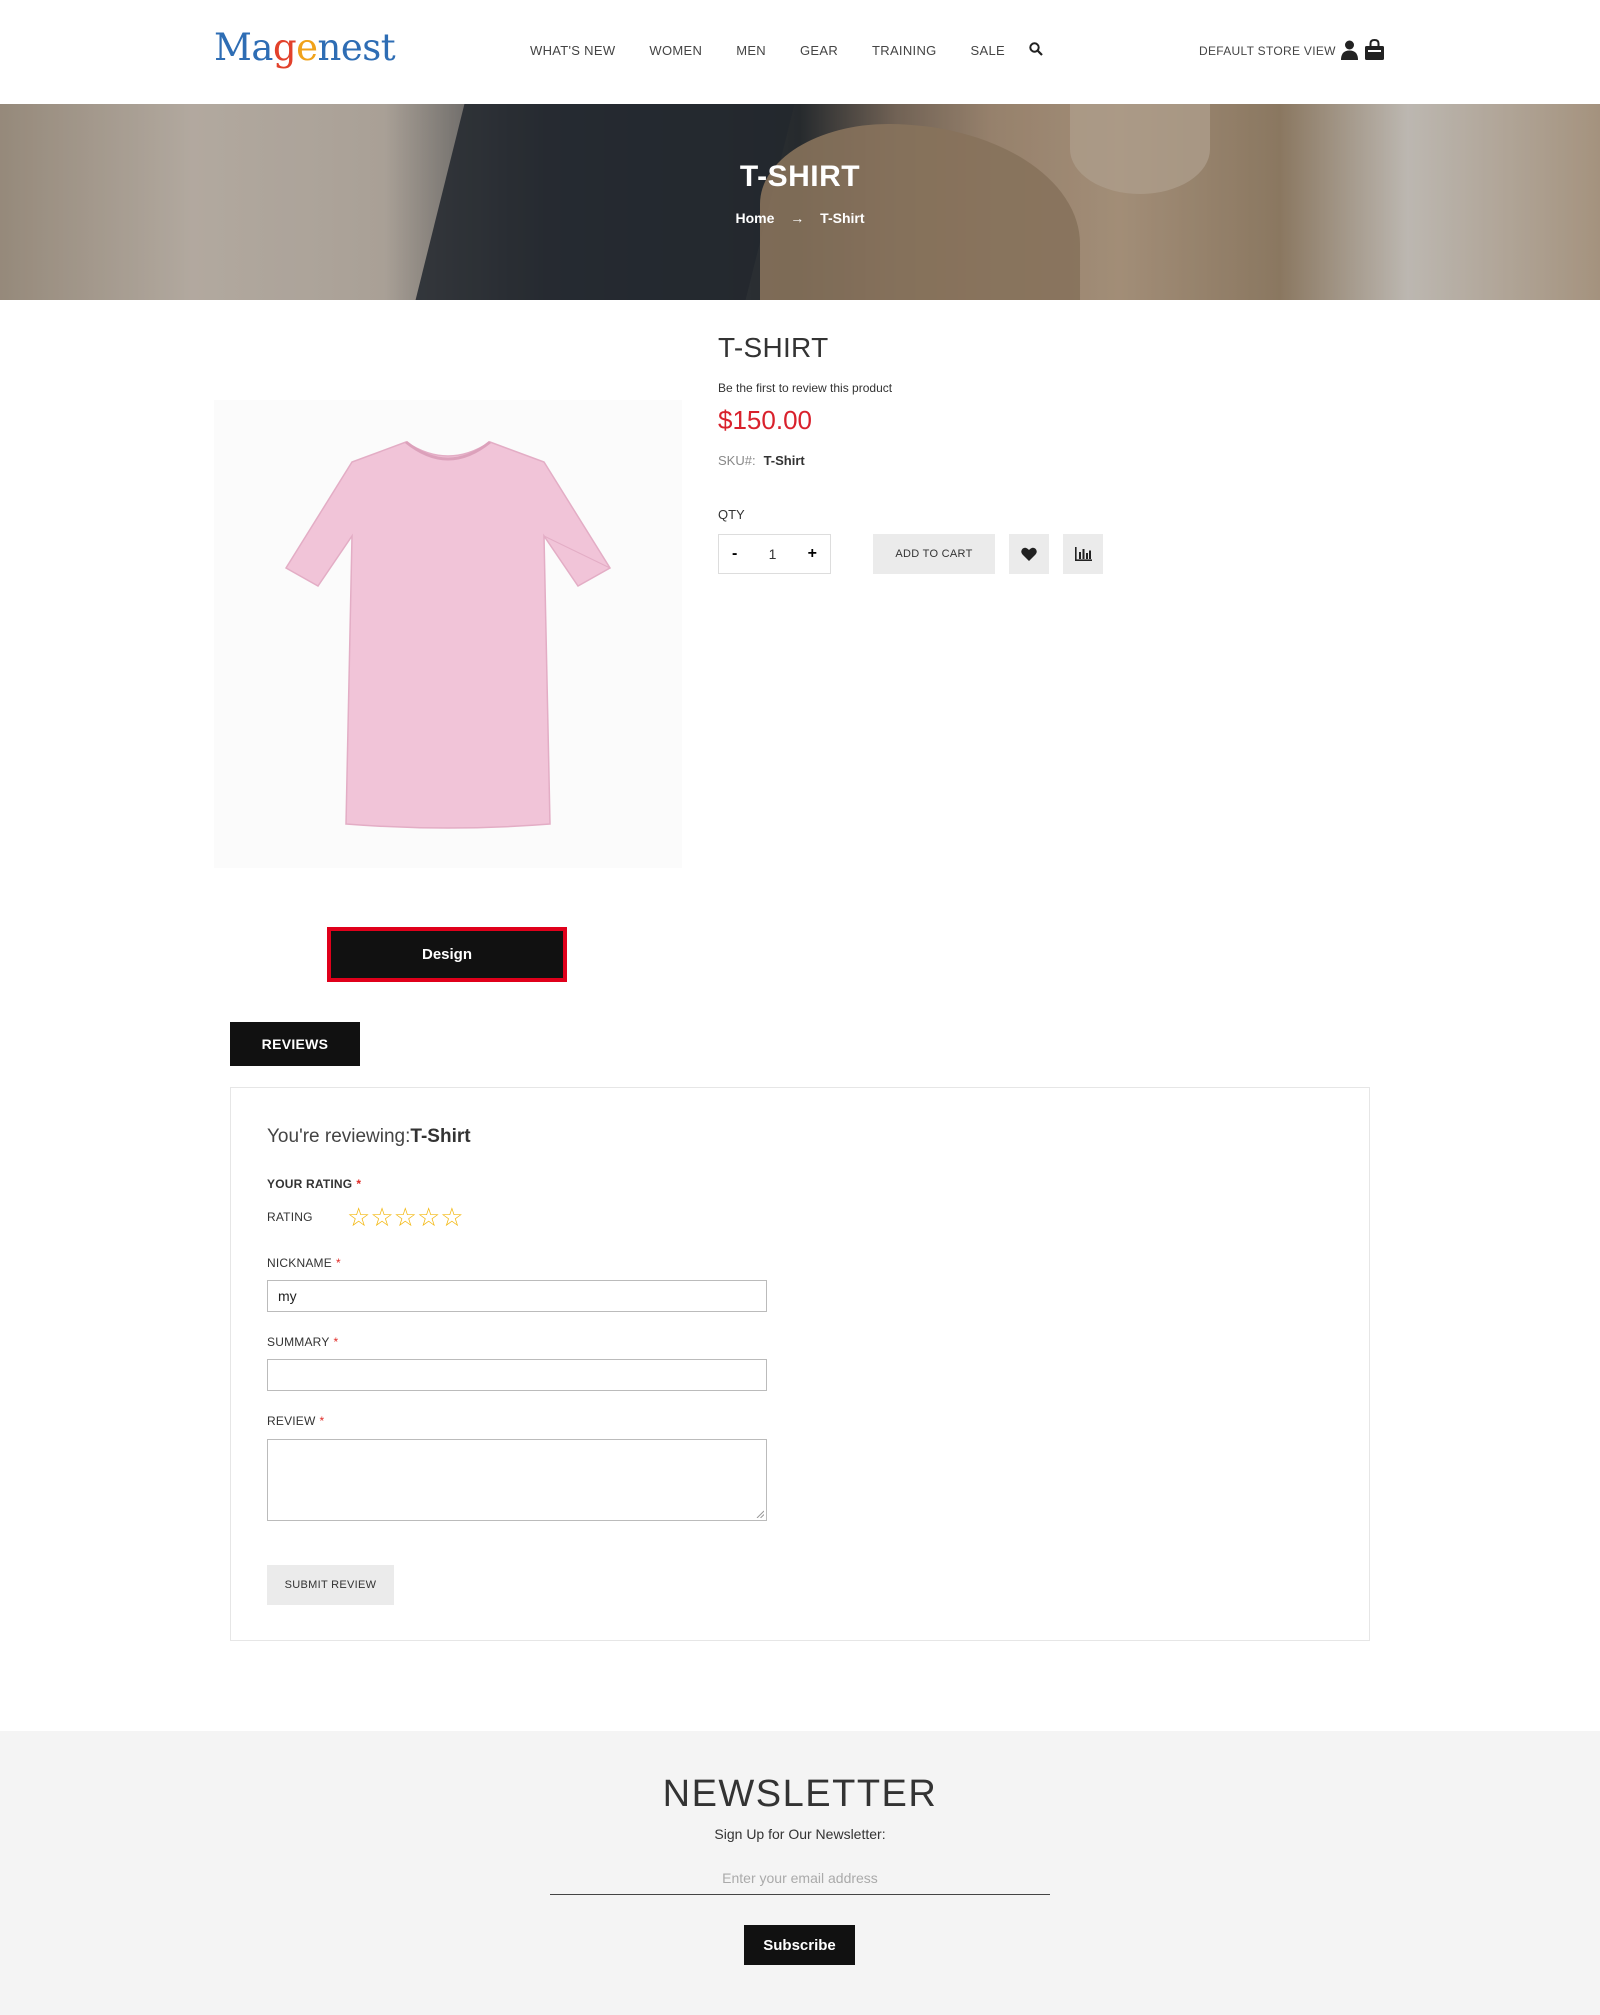  I want to click on nav-gear: GEAR, so click(819, 50).